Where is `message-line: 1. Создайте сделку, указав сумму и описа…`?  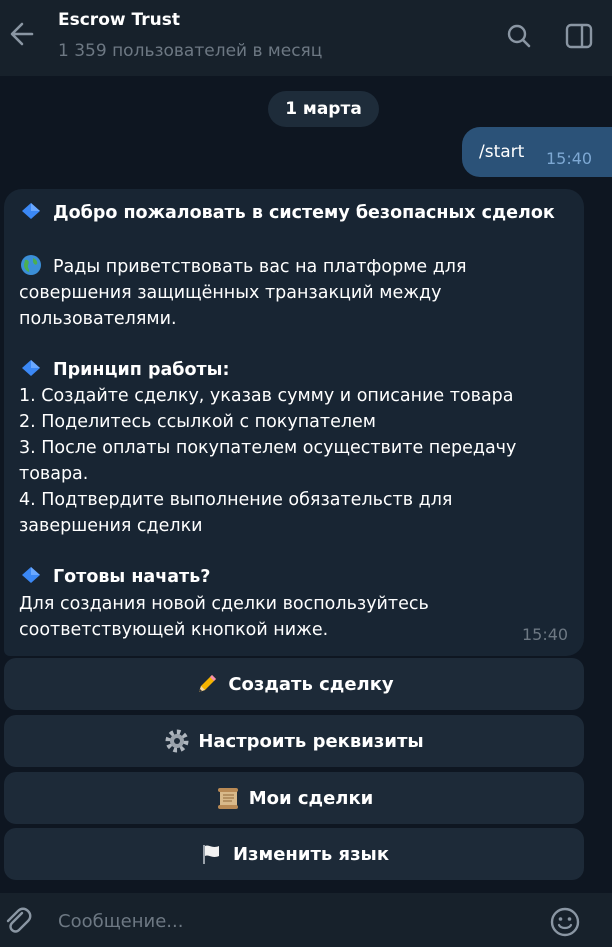
message-line: 1. Создайте сделку, указав сумму и описа… is located at coordinates (266, 396).